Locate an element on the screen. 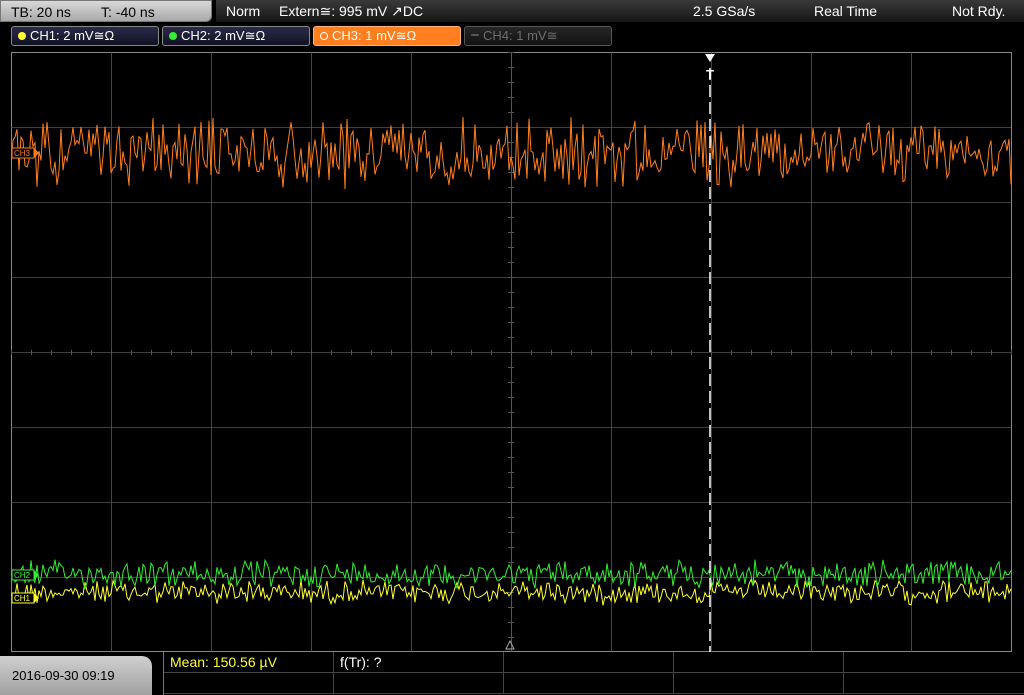 The image size is (1024, 695). ch2-offset-marker: CH2 is located at coordinates (25, 575).